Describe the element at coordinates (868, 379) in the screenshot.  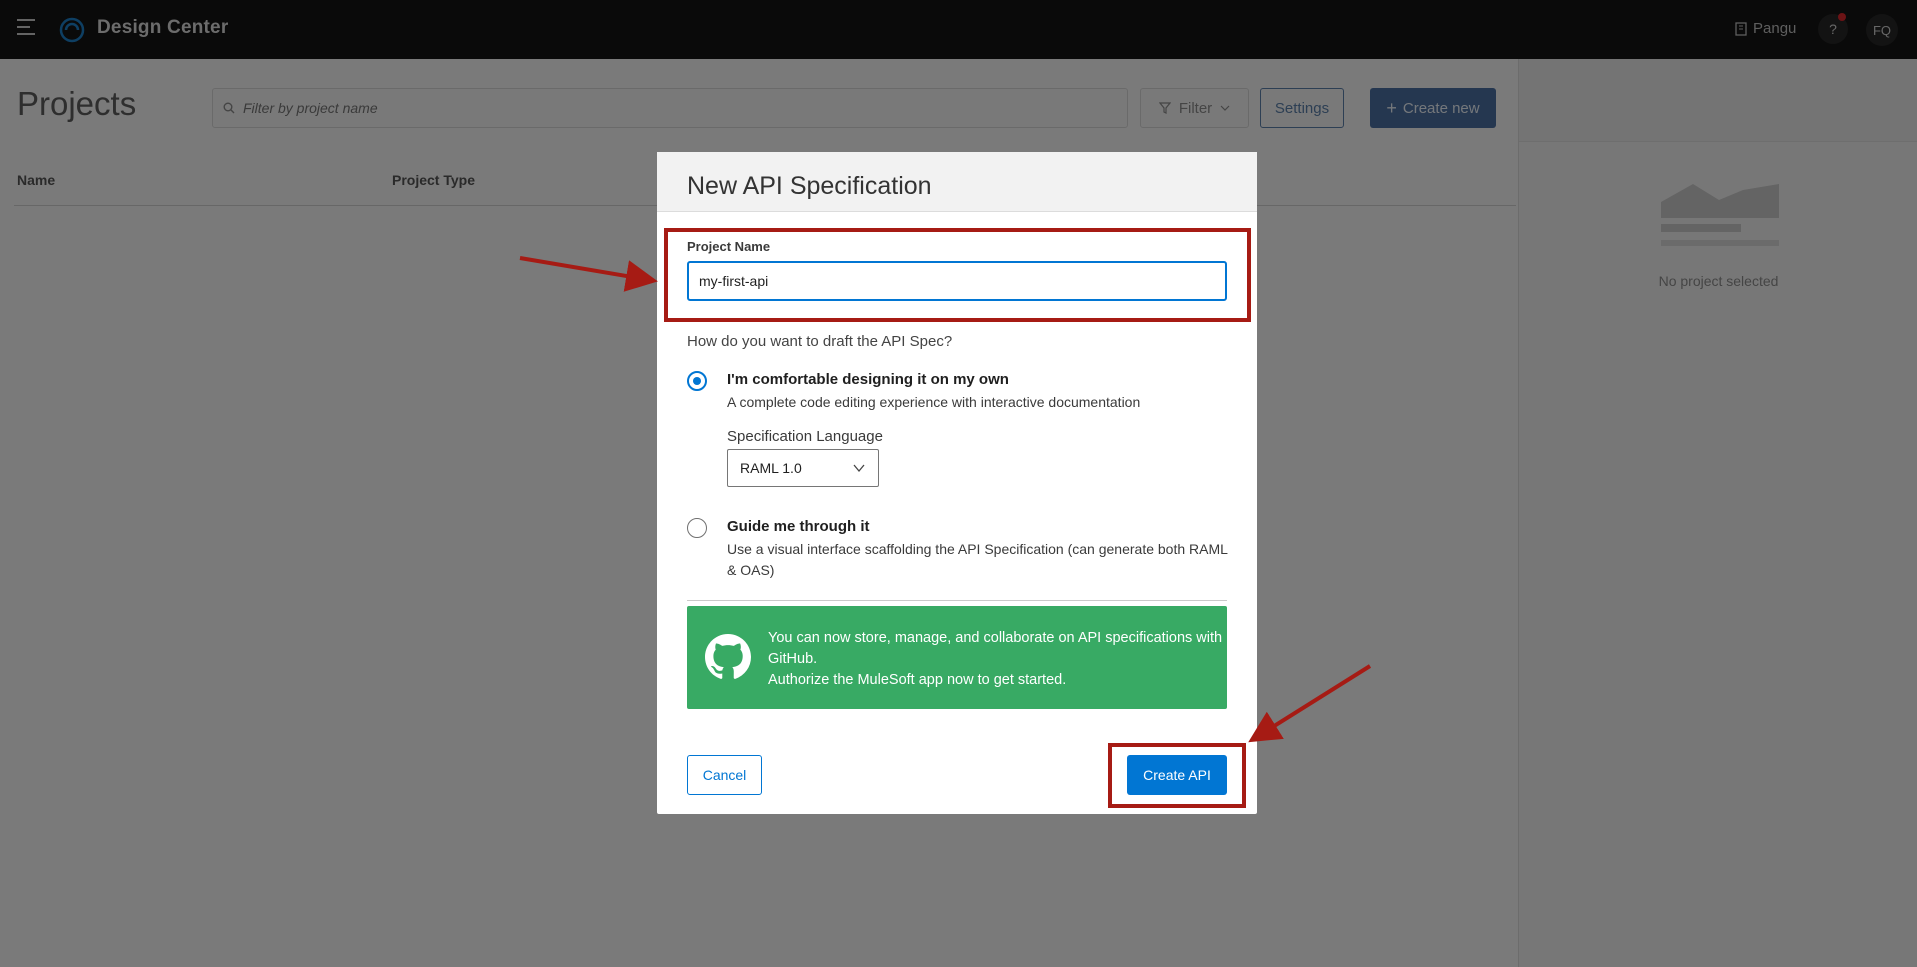
I see `option-design-own-title: I'm comfortable designing it on my own` at that location.